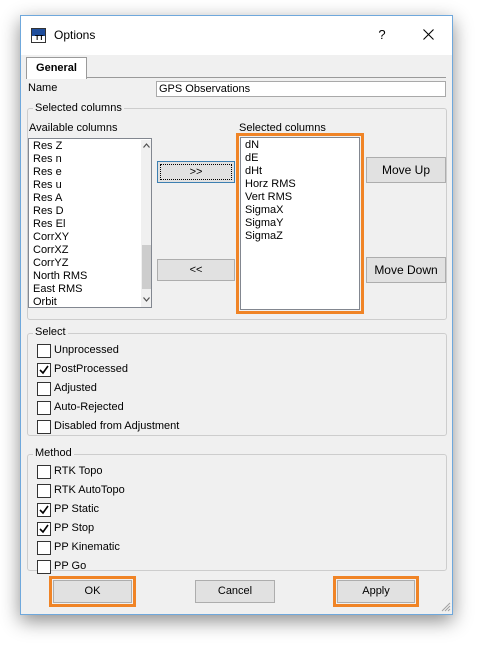 The image size is (495, 653). I want to click on method-group-label: Method, so click(53, 453).